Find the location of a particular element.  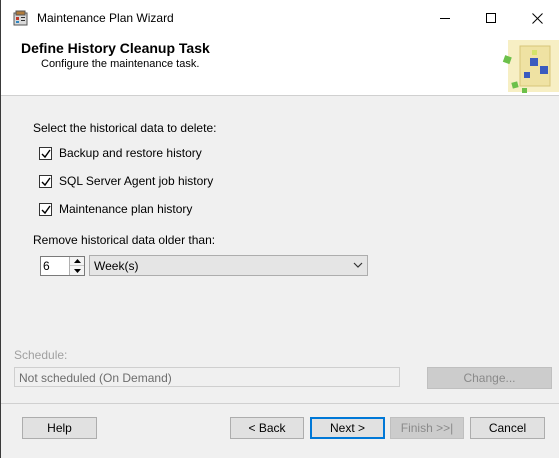

older-than-label: Remove historical data older than: is located at coordinates (124, 240).